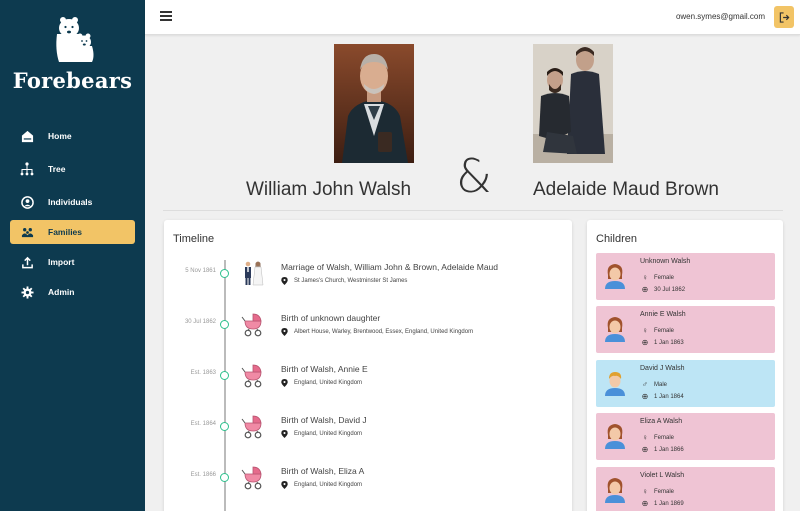  Describe the element at coordinates (27, 202) in the screenshot. I see `person-icon` at that location.